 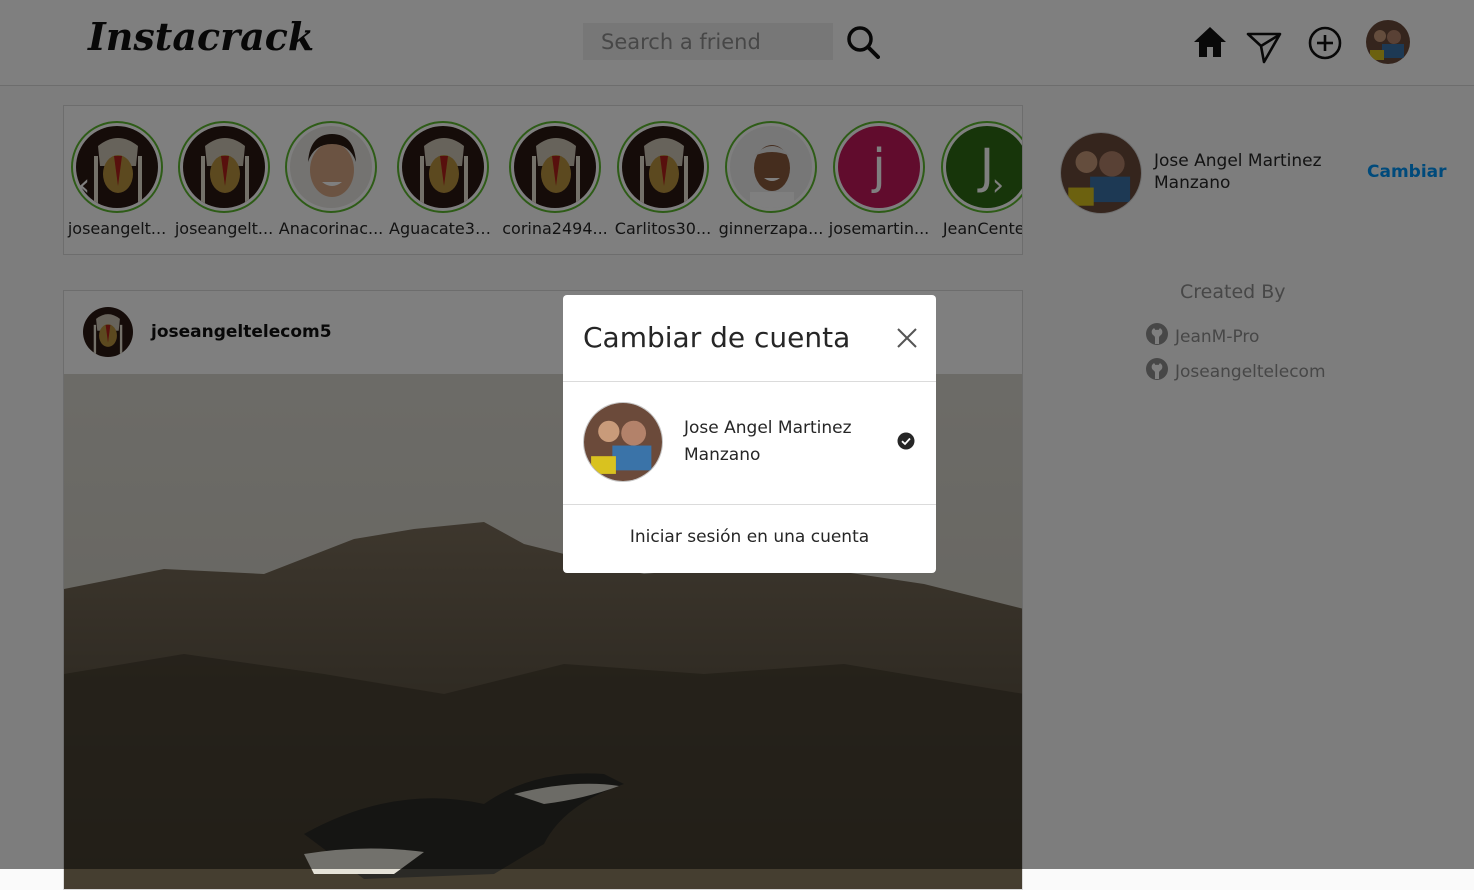 I want to click on account-name: Jose Angel Martinez Manzano, so click(x=771, y=442).